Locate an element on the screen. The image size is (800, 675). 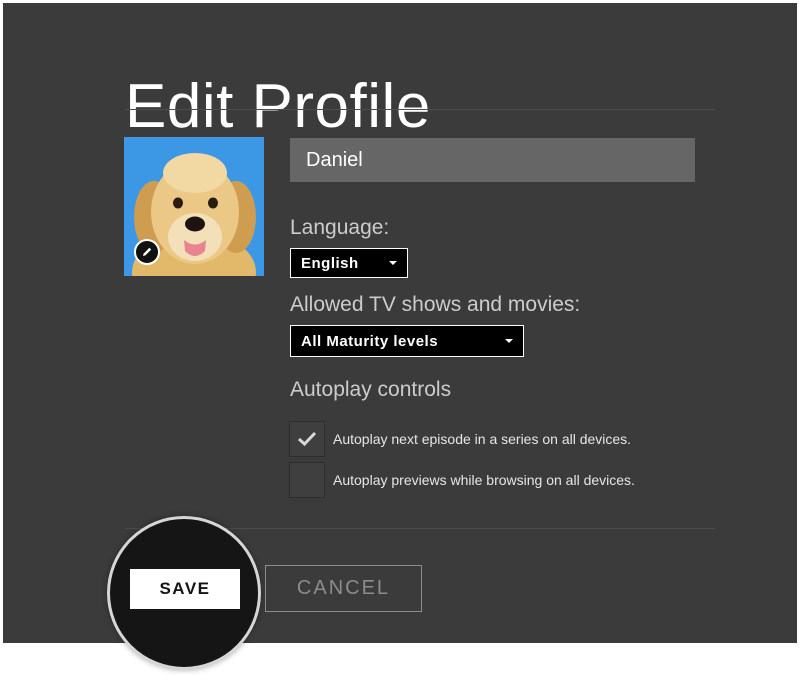
language-selected: English is located at coordinates (330, 263).